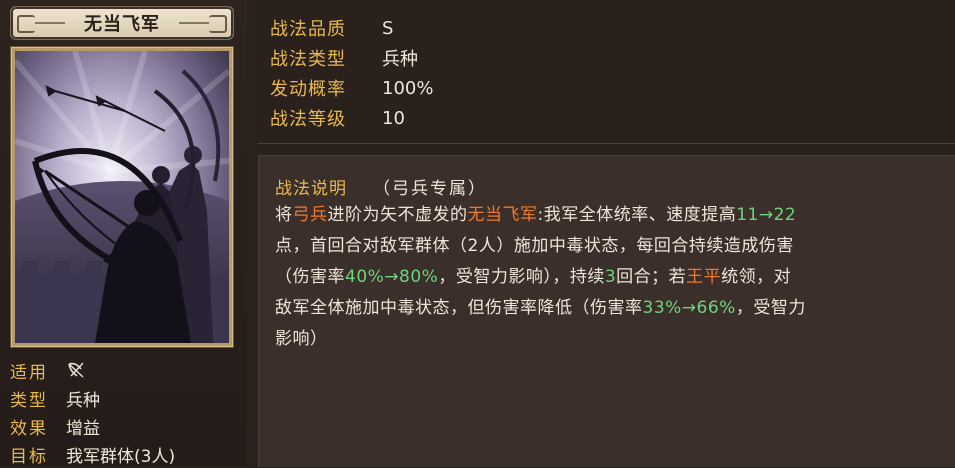 The image size is (955, 468). I want to click on title-ornament-left, so click(26, 24).